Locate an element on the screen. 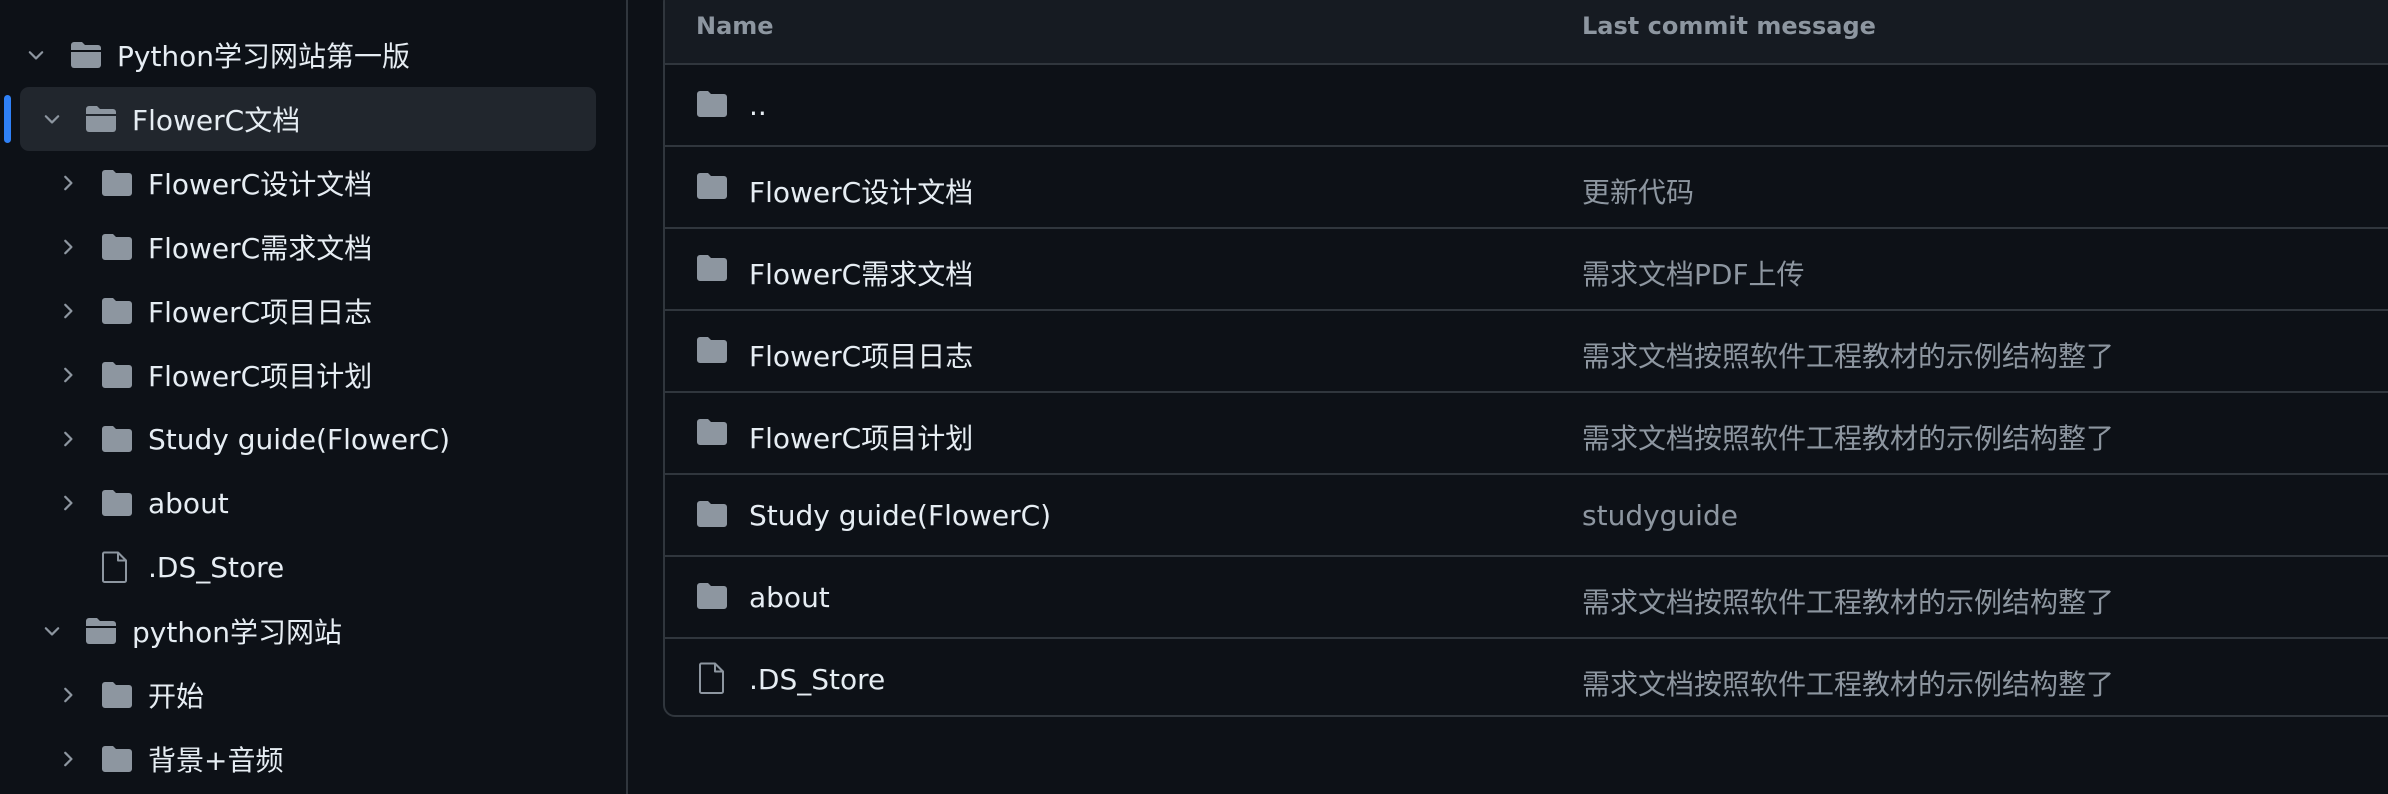 This screenshot has width=2388, height=794. tree-item-label: FlowerC项目计划 is located at coordinates (260, 376).